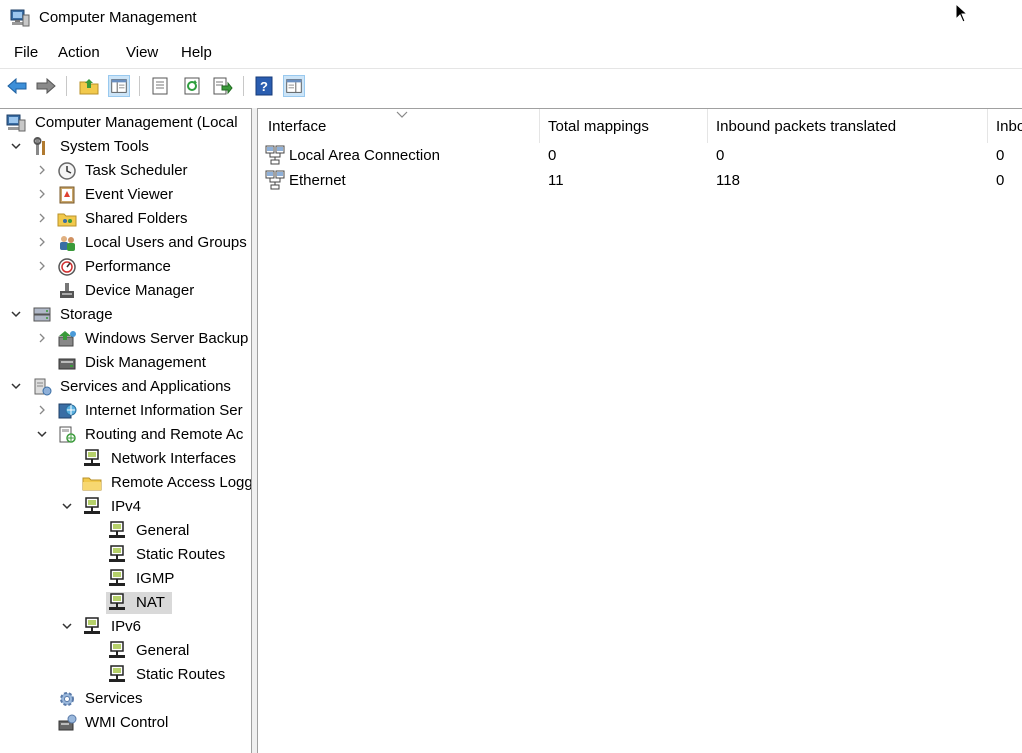 This screenshot has height=753, width=1022. Describe the element at coordinates (806, 126) in the screenshot. I see `column-header-inbound-packets-translated: Inbound packets translated` at that location.